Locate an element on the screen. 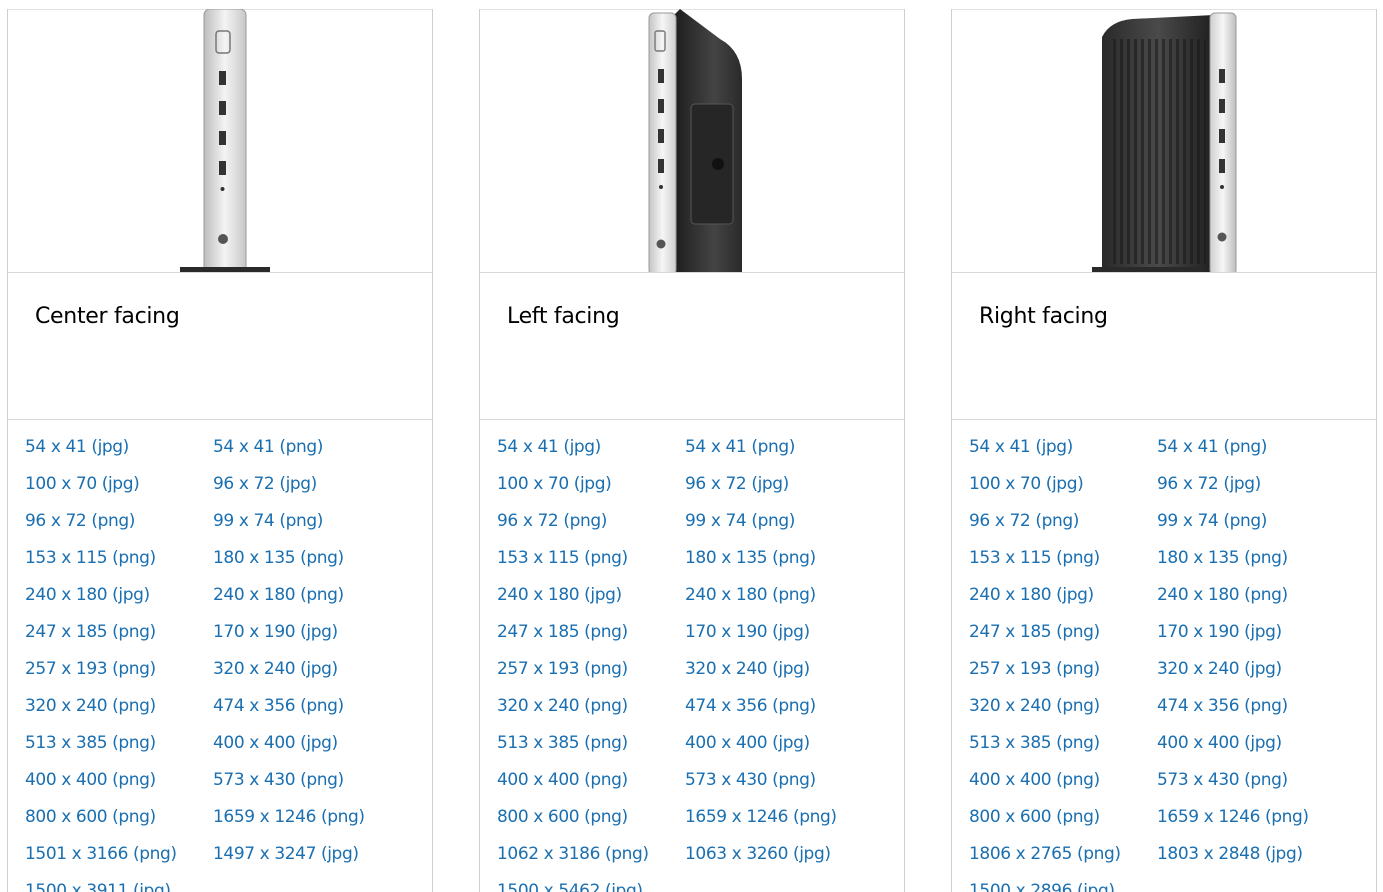  title-box: Center facing is located at coordinates (220, 346).